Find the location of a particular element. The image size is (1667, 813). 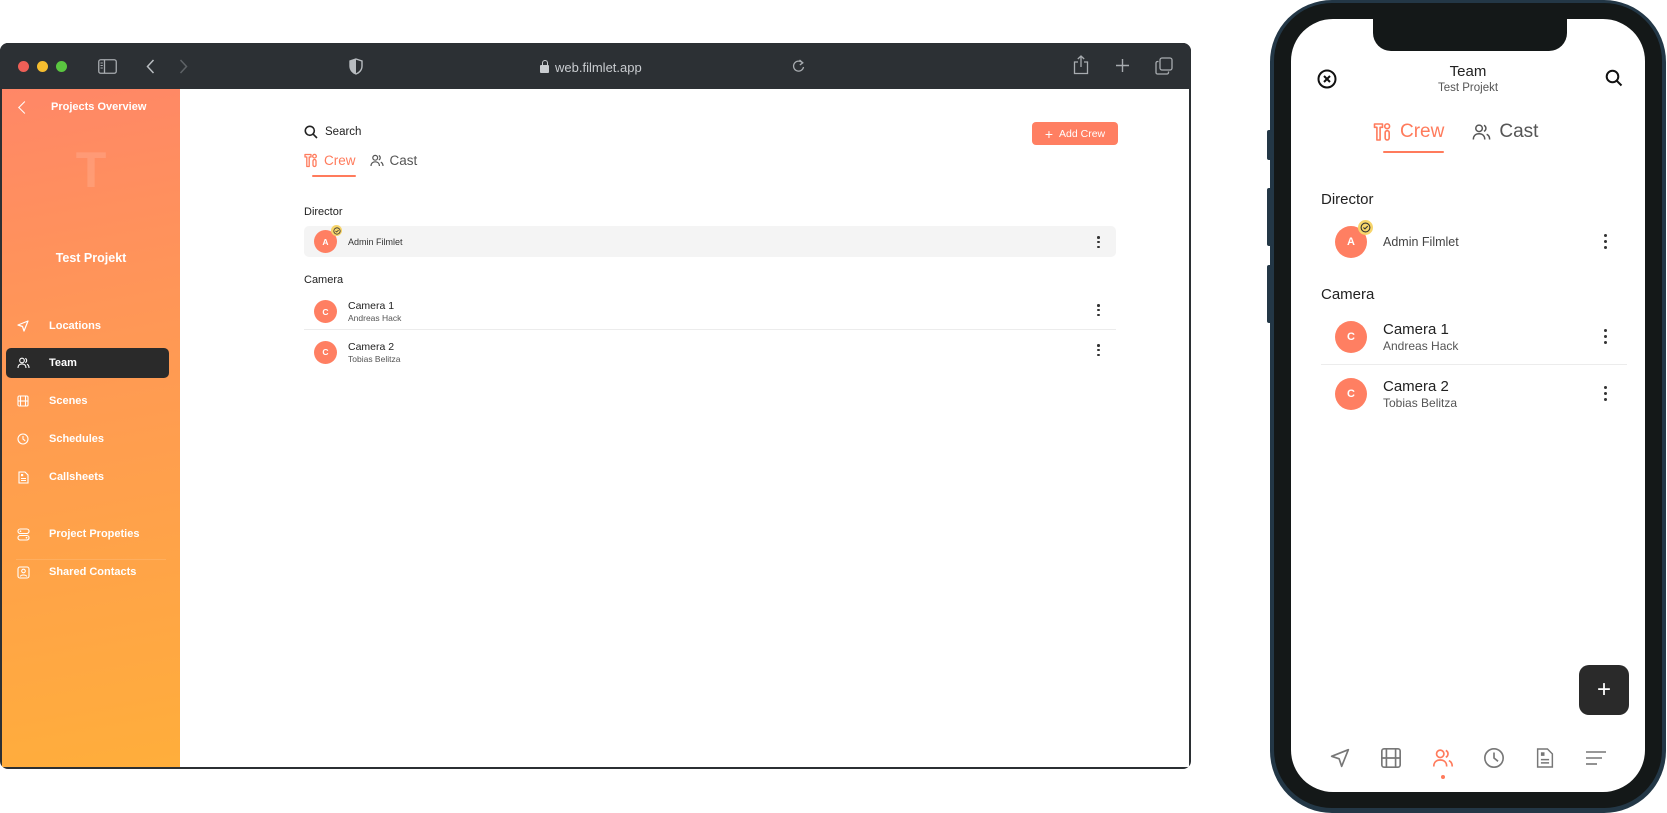

phone-page-subtitle: Test Projekt is located at coordinates (1468, 88).